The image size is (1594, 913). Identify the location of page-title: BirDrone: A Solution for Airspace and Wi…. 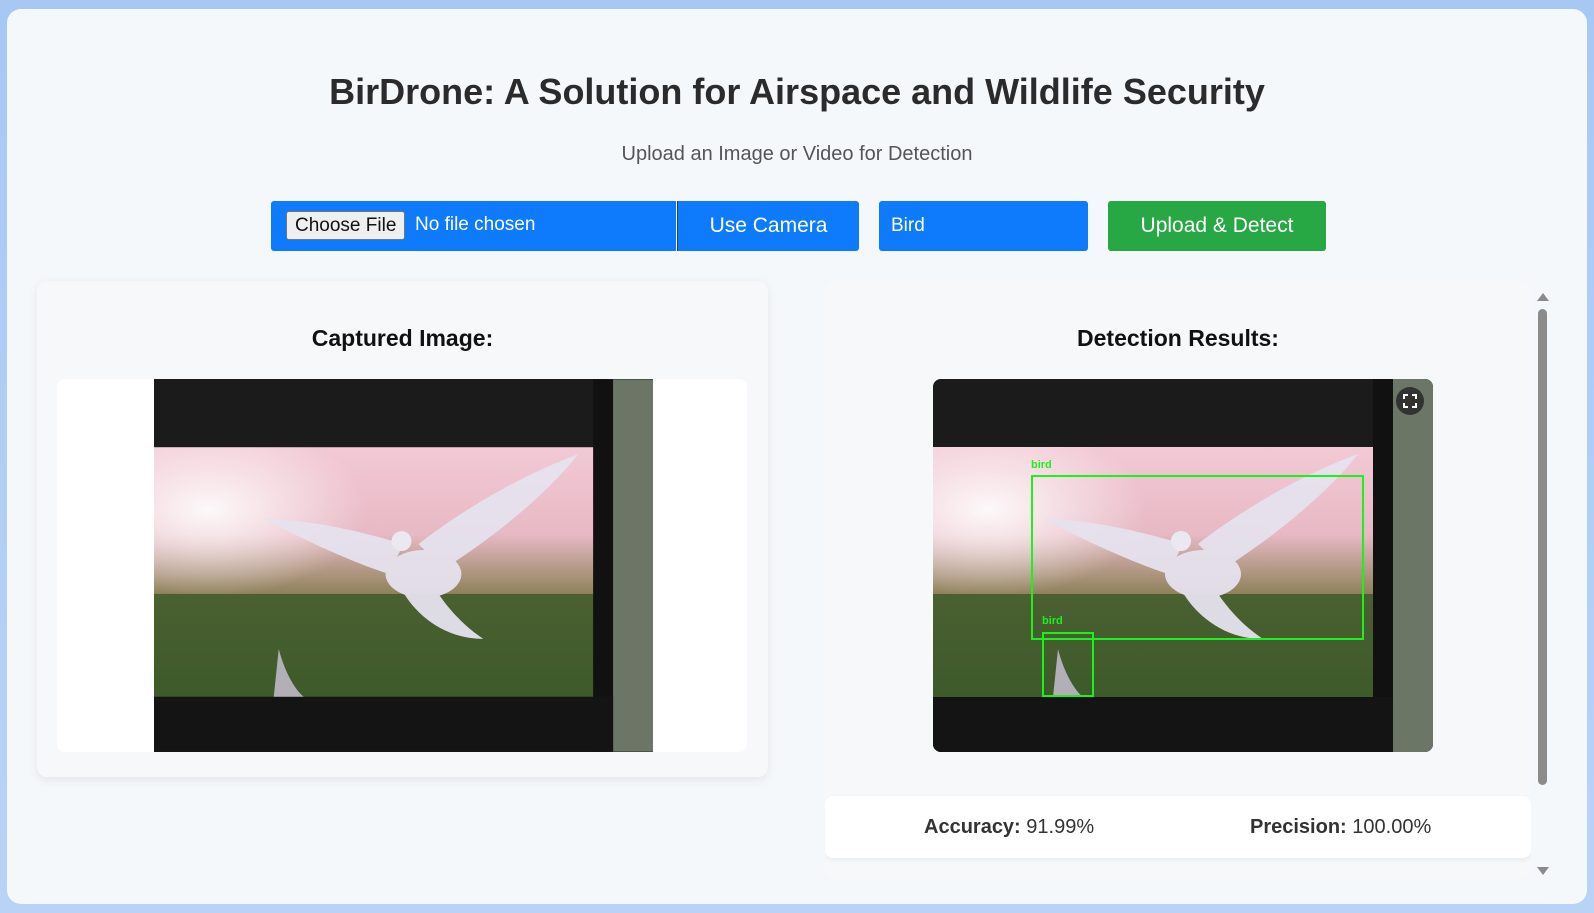
(797, 91).